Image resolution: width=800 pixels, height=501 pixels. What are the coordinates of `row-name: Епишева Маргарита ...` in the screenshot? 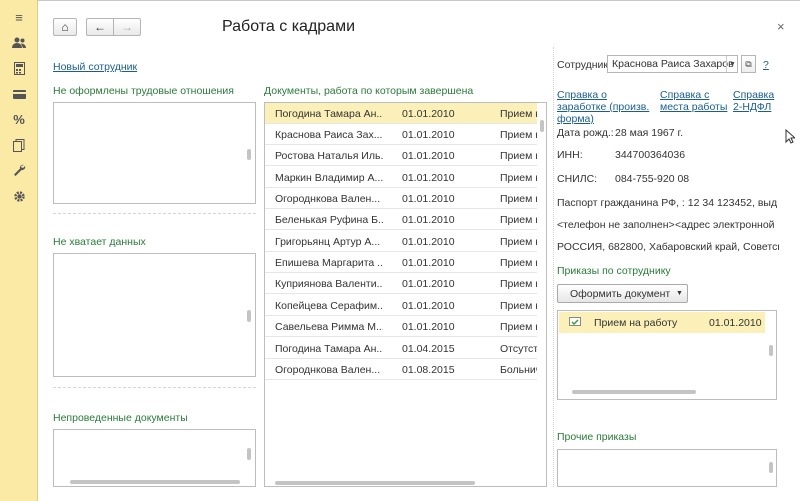 It's located at (329, 263).